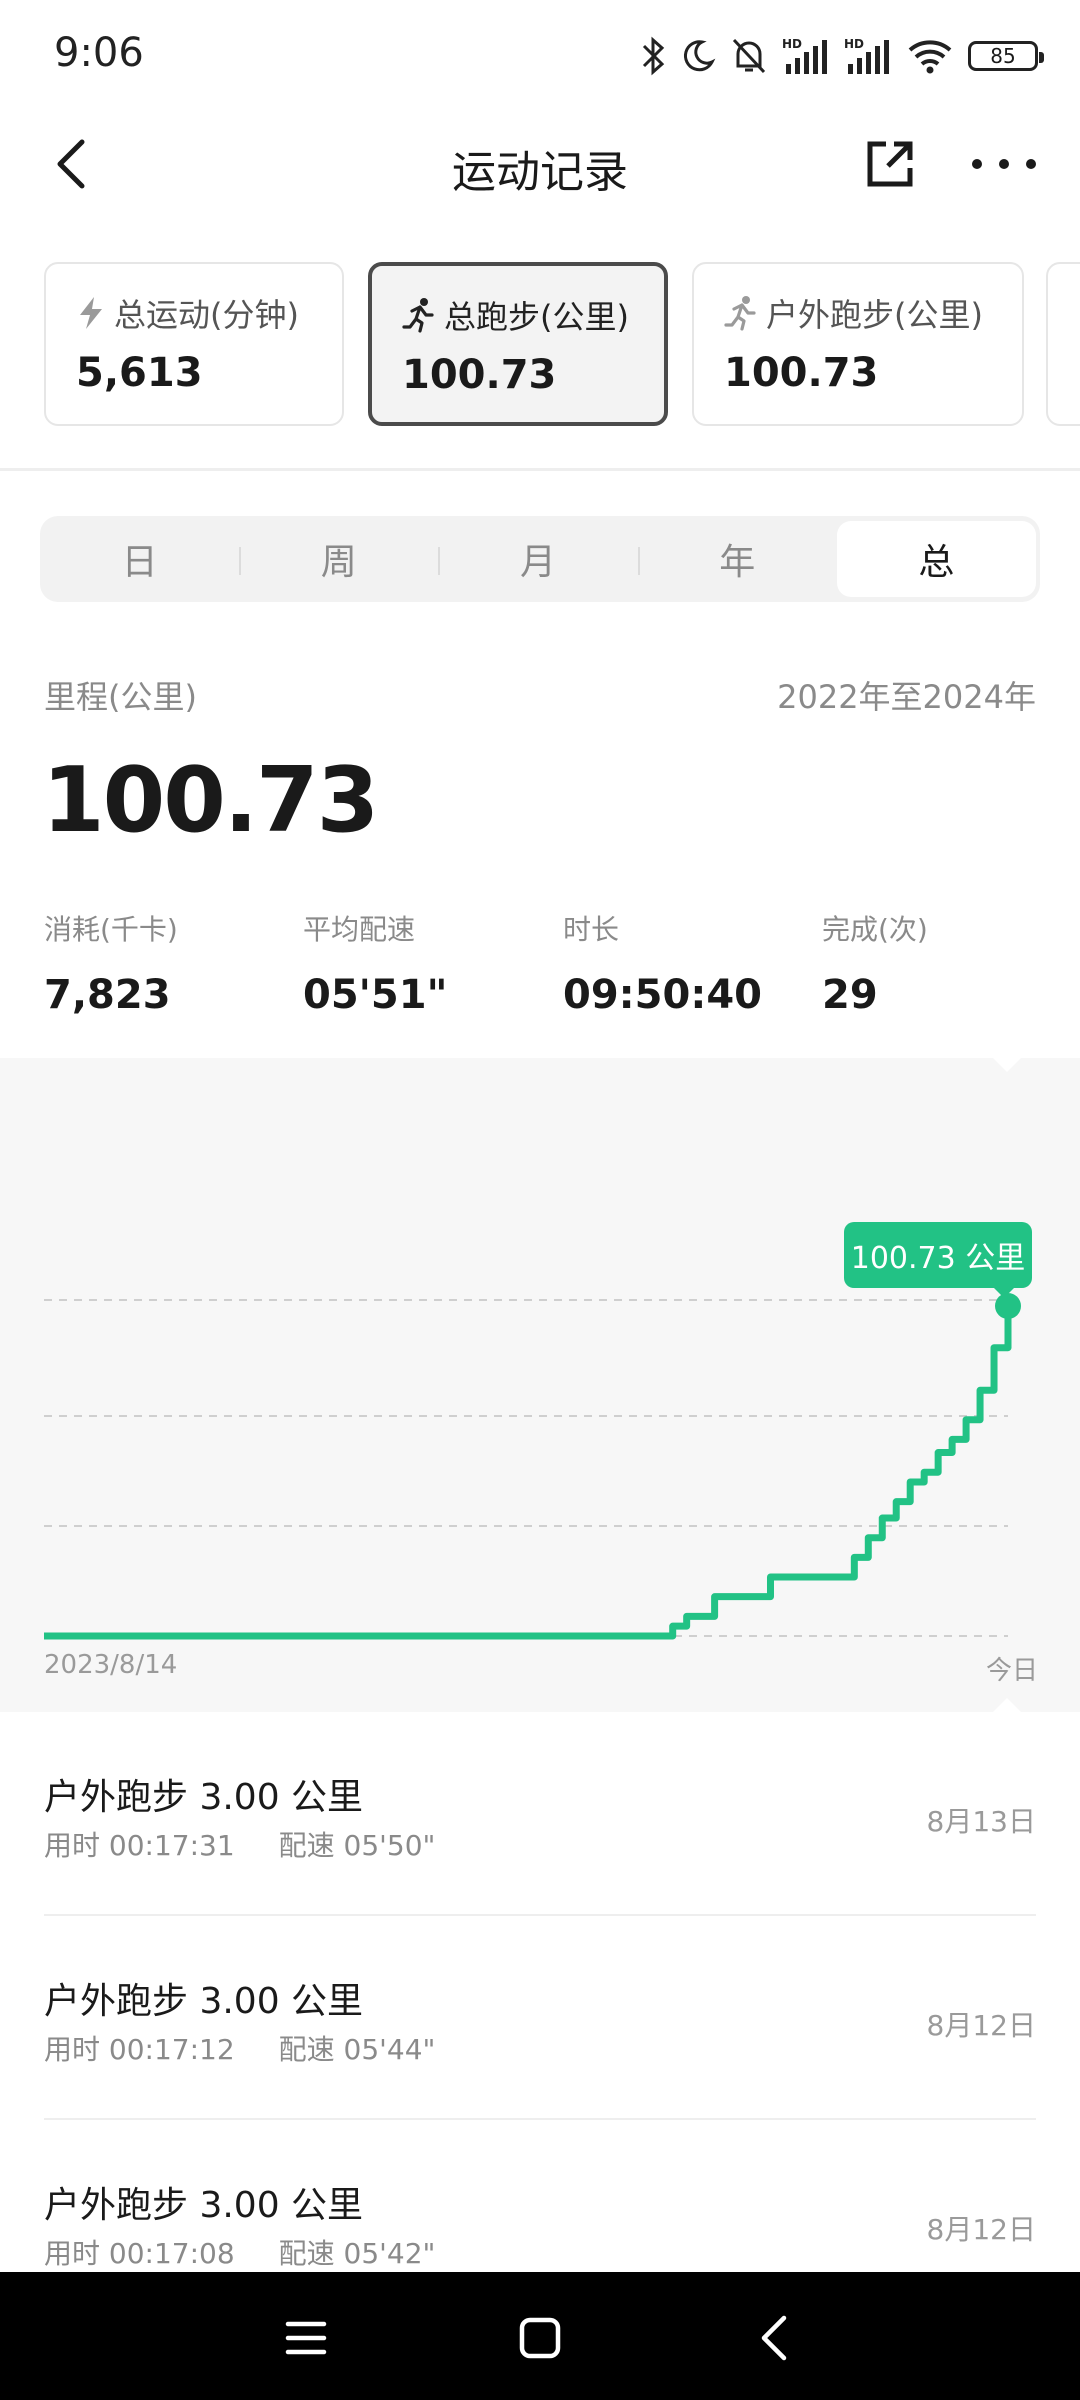 This screenshot has height=2400, width=1080. What do you see at coordinates (662, 963) in the screenshot?
I see `metric-duration: 时长 09:50:40` at bounding box center [662, 963].